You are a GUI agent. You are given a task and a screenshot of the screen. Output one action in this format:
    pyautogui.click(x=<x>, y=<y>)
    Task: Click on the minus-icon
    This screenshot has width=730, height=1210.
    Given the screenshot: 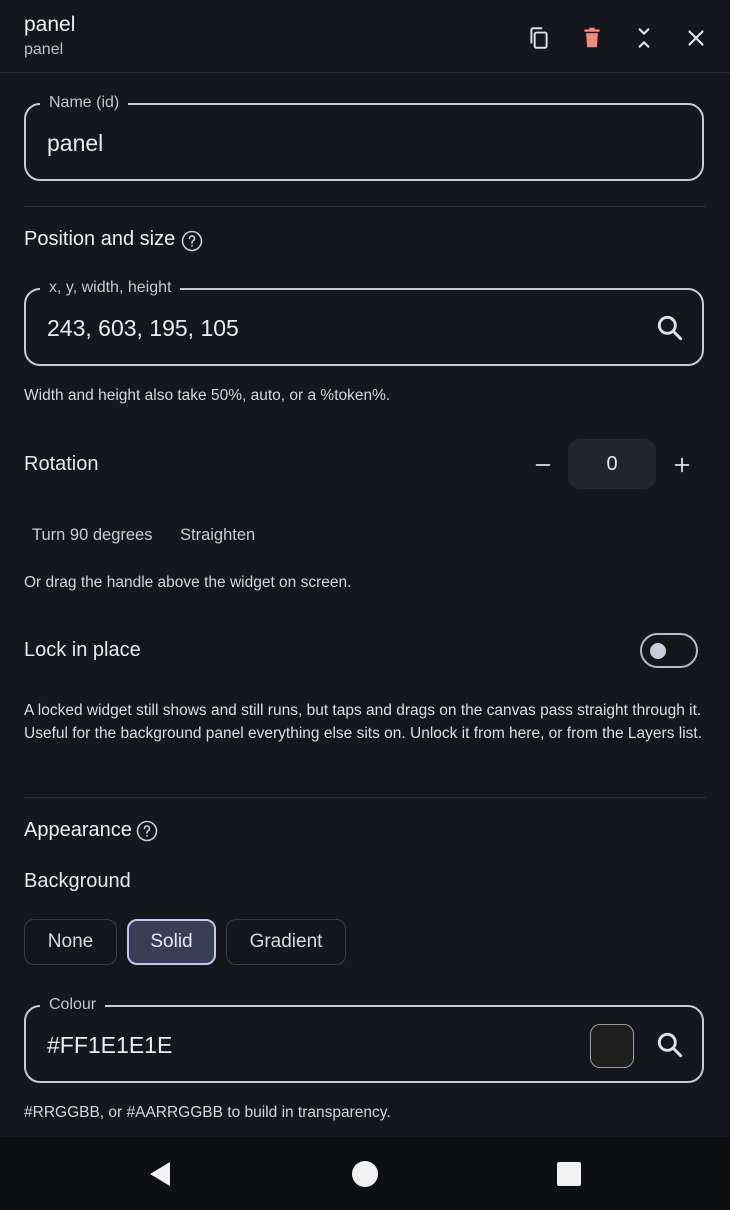 What is the action you would take?
    pyautogui.click(x=543, y=465)
    